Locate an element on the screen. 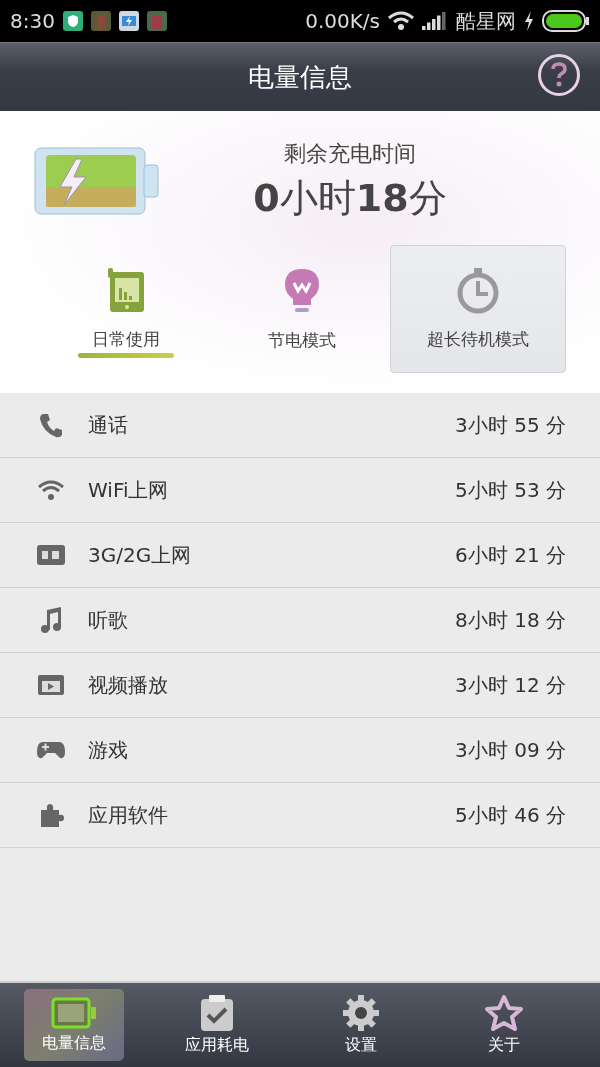 The height and width of the screenshot is (1067, 600). usage-time: 5小时 46 分 is located at coordinates (510, 815).